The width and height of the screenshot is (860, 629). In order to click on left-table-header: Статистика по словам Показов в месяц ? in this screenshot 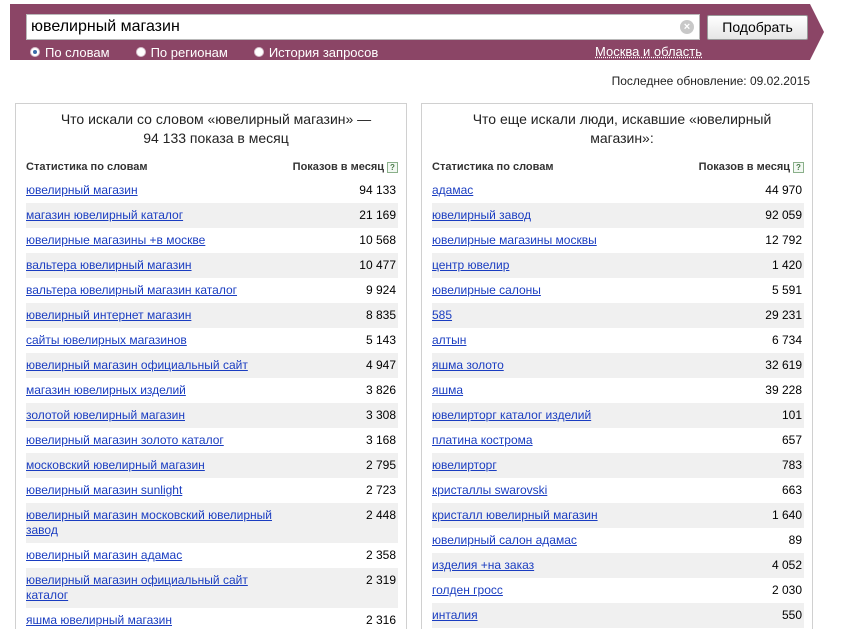, I will do `click(212, 168)`.